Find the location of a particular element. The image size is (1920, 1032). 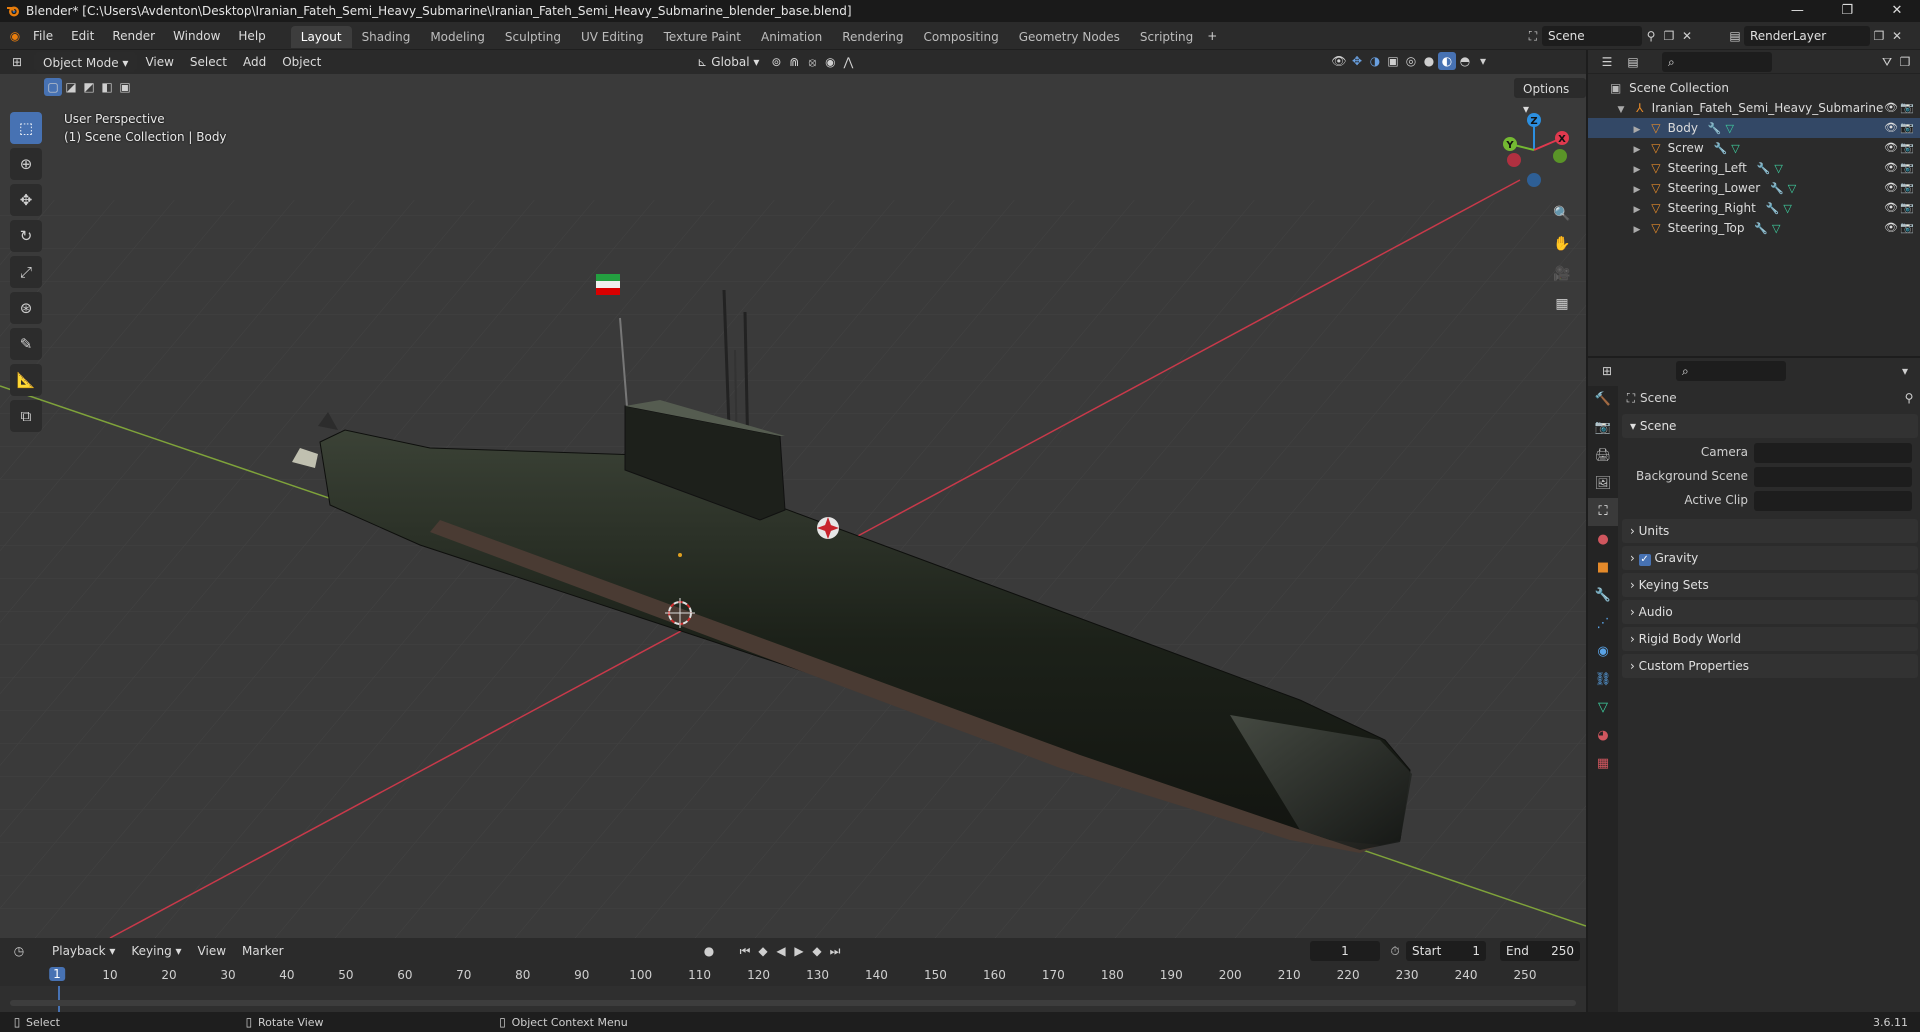

end-frame-field: End 250 is located at coordinates (1540, 951).